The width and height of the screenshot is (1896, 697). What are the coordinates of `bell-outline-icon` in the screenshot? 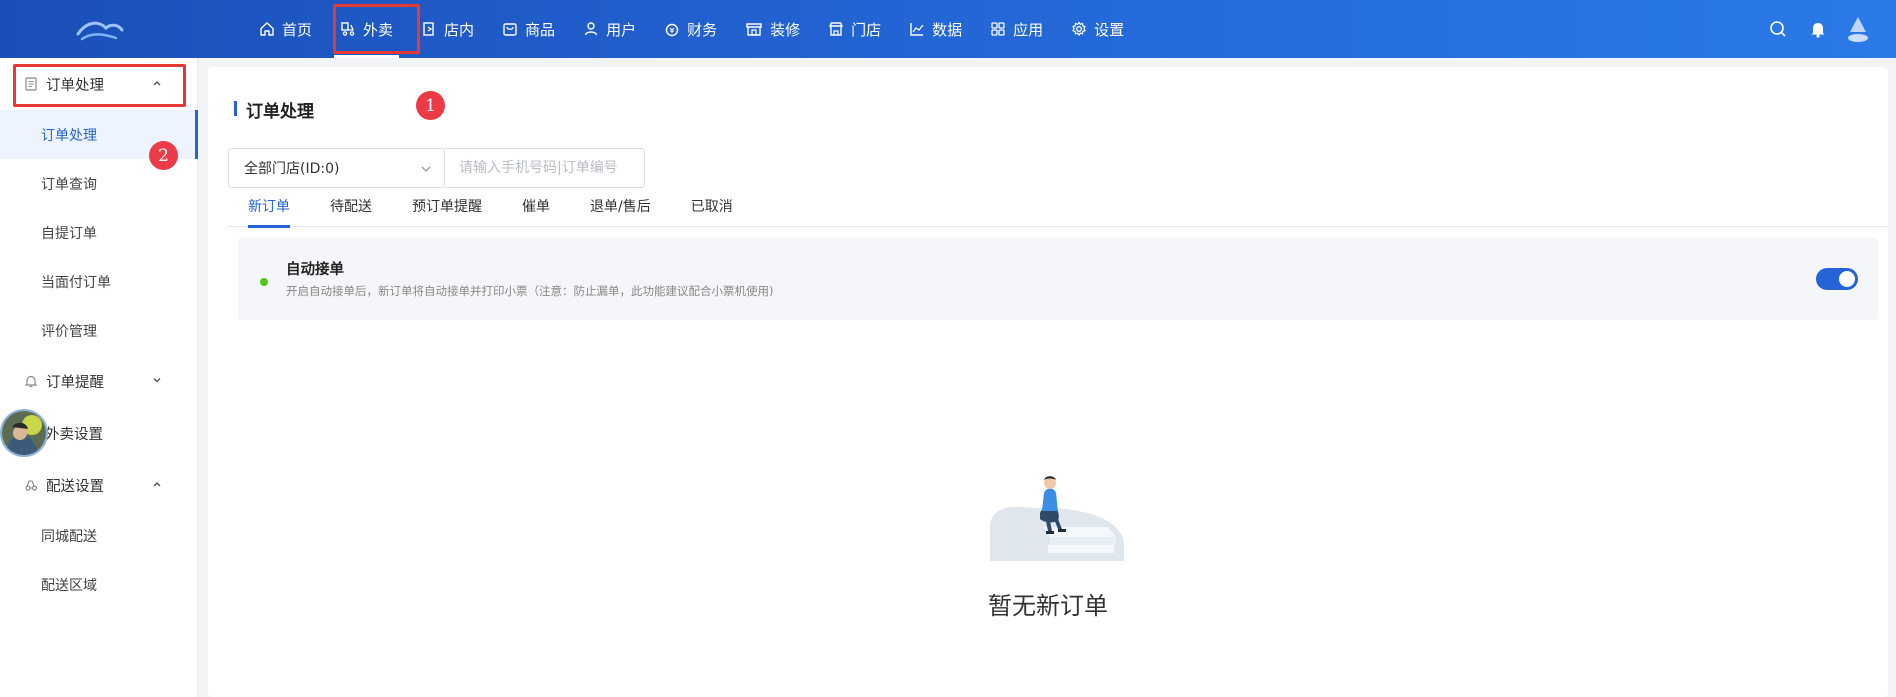 It's located at (31, 381).